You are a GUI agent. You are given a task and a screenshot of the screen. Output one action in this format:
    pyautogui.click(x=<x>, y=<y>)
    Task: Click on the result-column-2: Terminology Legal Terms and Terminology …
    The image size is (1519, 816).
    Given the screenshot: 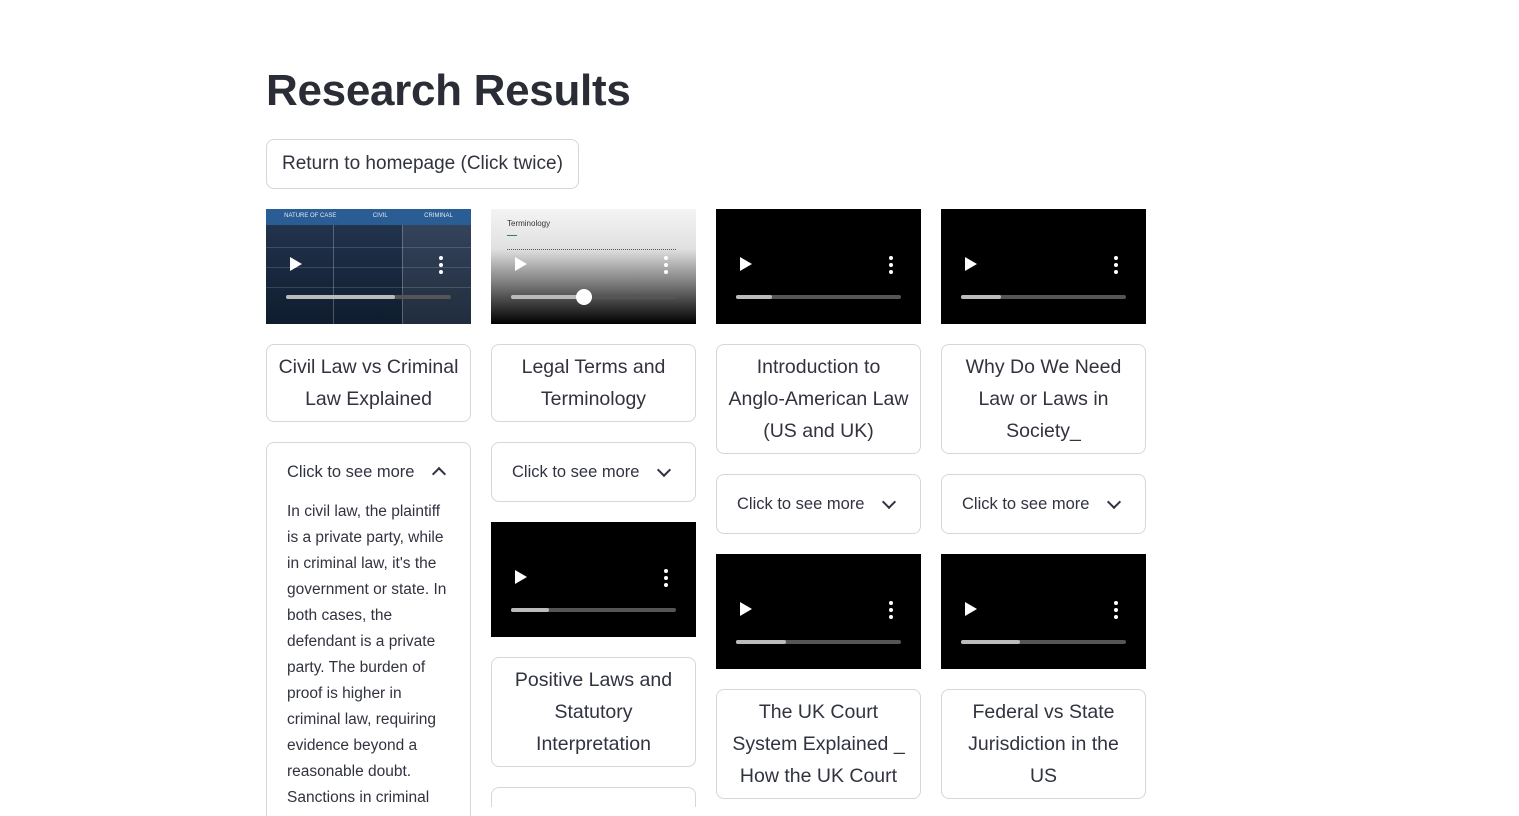 What is the action you would take?
    pyautogui.click(x=593, y=512)
    